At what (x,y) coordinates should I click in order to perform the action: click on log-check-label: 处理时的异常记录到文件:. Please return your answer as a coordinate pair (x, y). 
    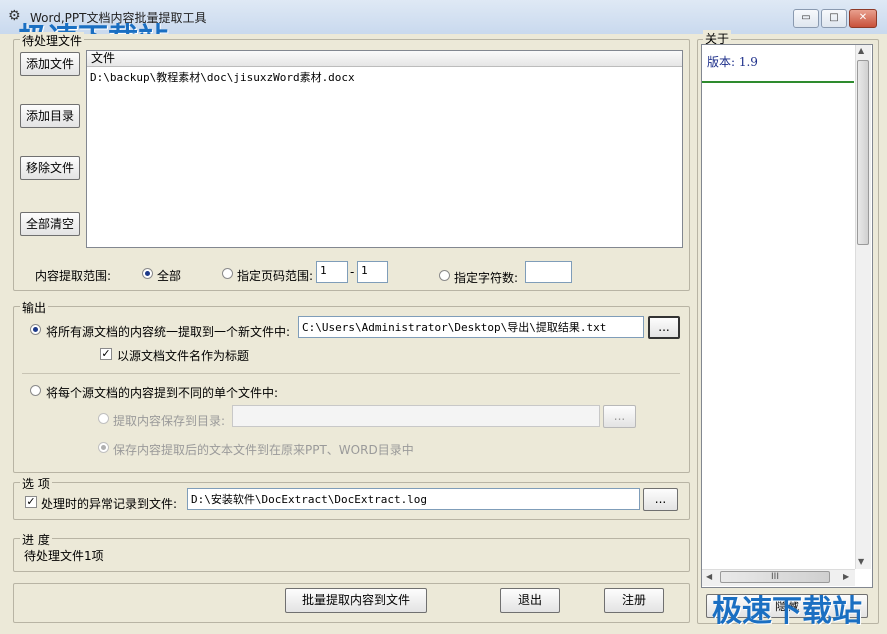
    Looking at the image, I should click on (109, 504).